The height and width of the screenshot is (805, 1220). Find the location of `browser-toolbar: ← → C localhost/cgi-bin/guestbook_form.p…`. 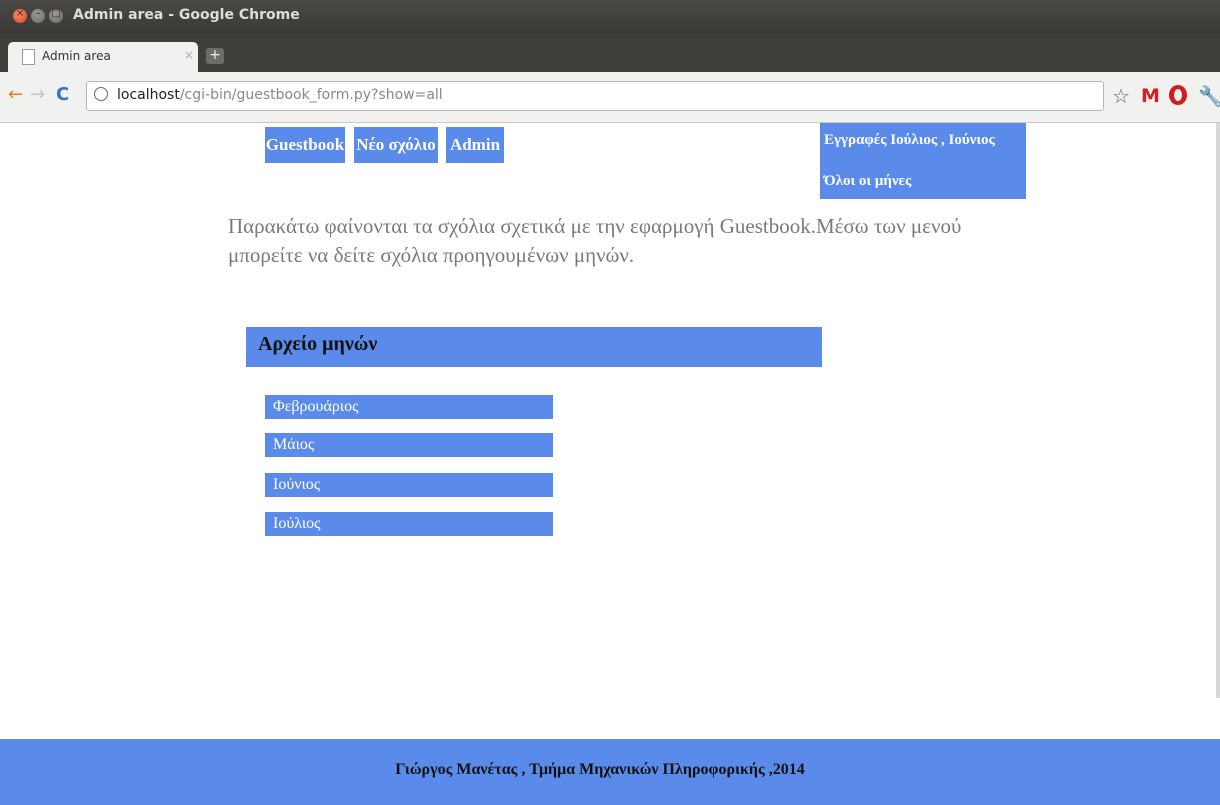

browser-toolbar: ← → C localhost/cgi-bin/guestbook_form.p… is located at coordinates (610, 97).